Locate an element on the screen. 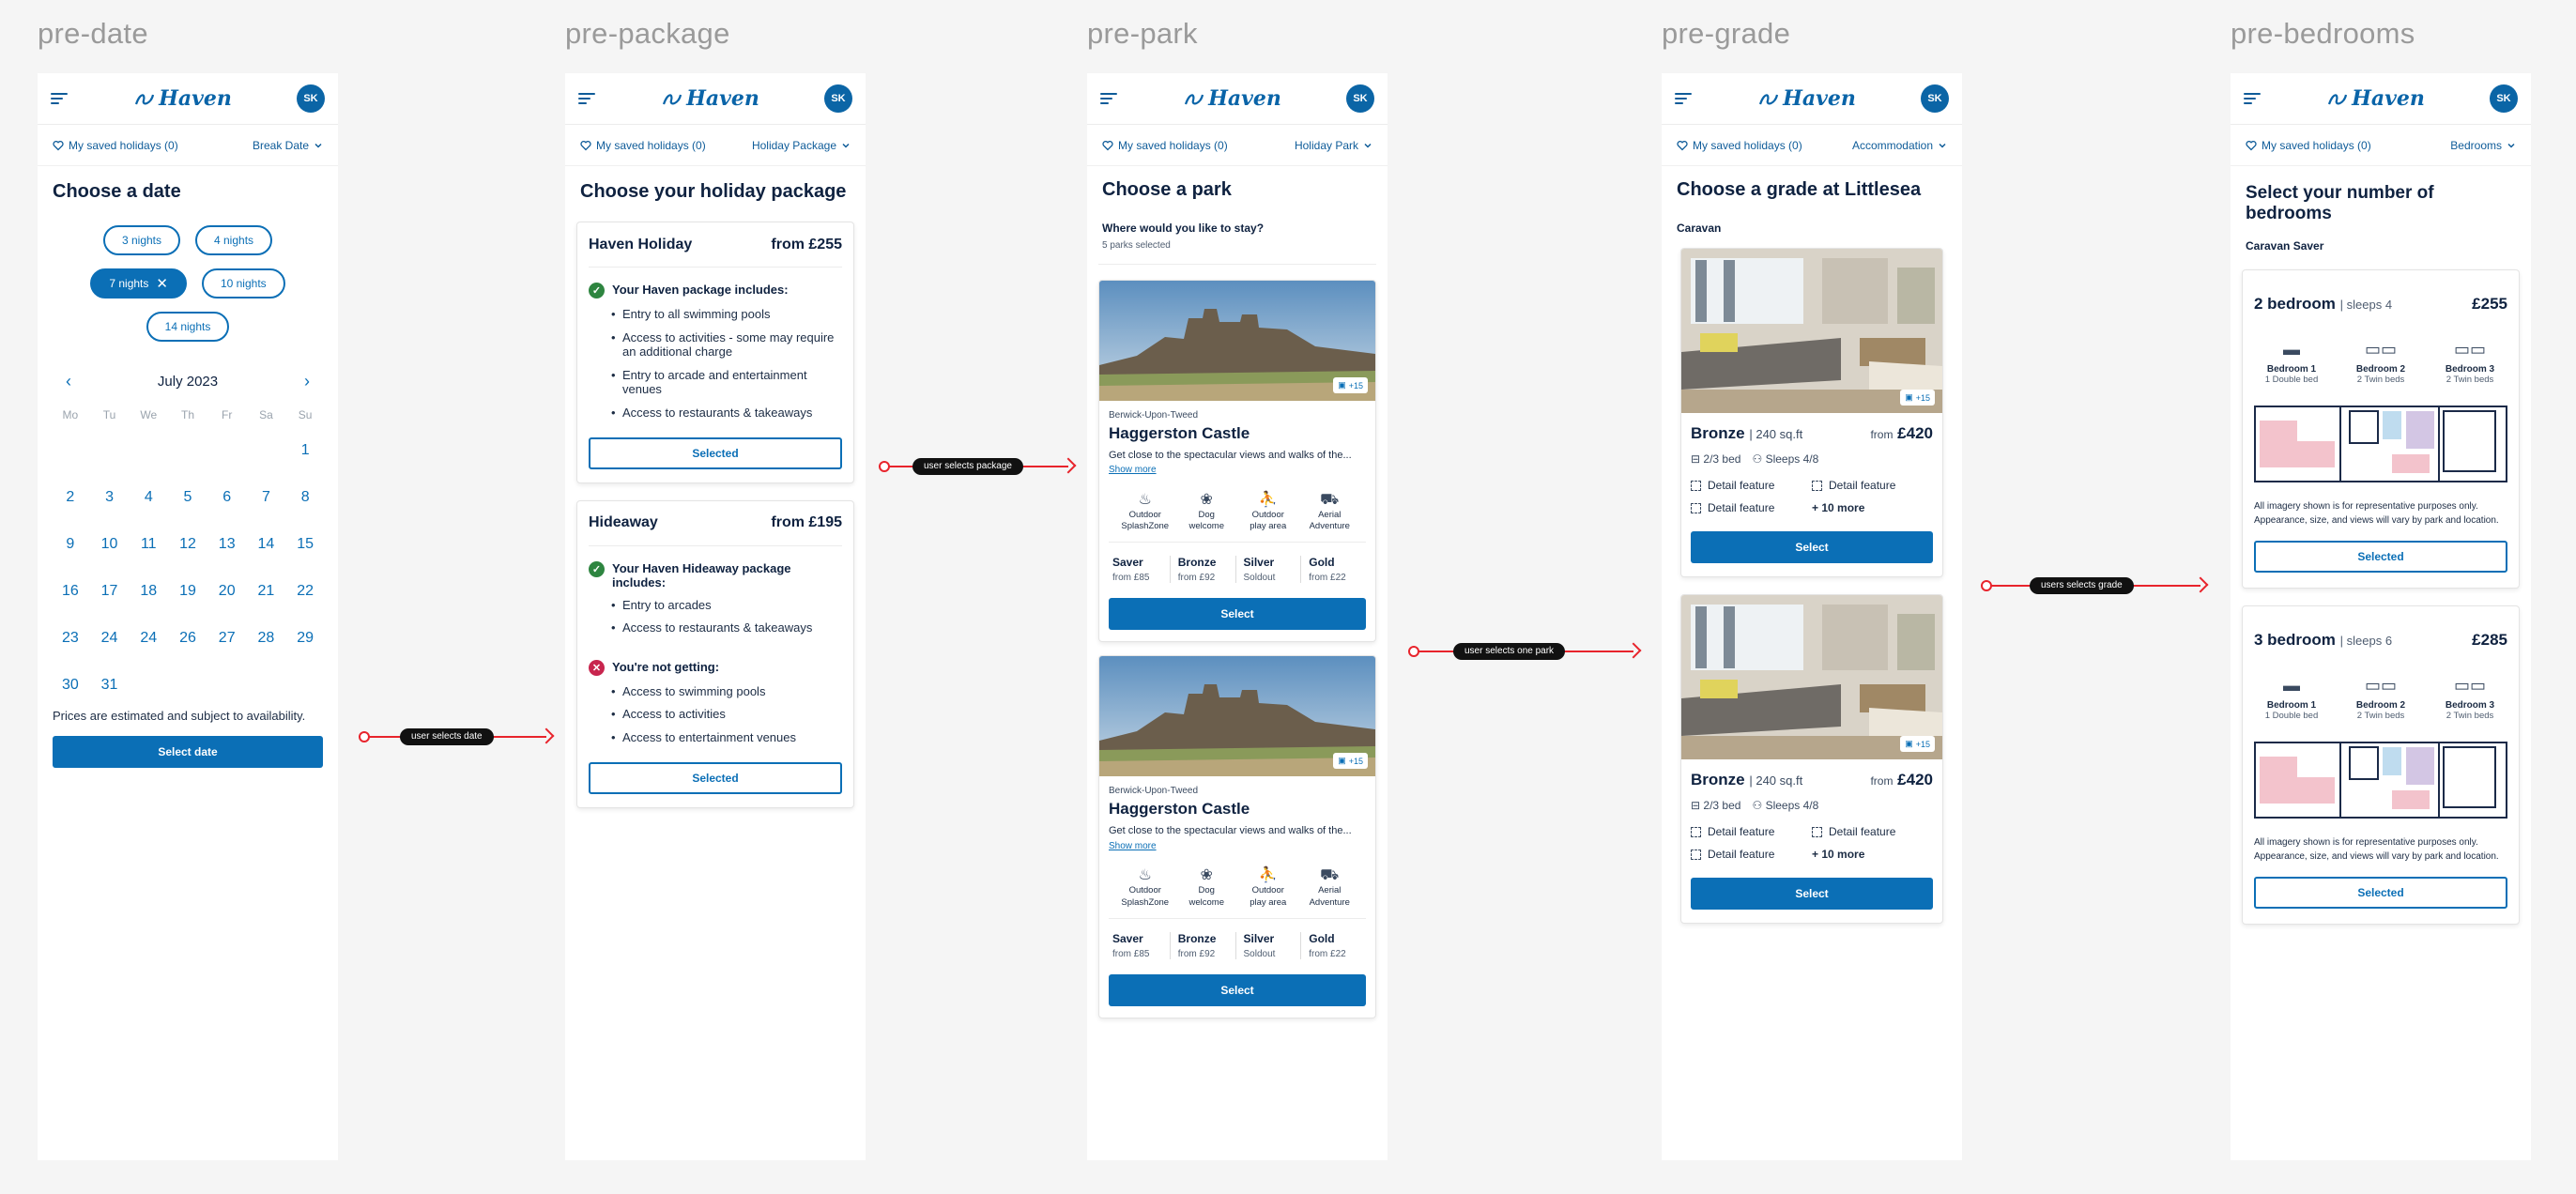 This screenshot has width=2576, height=1194. chip-10-nights: 10 nights is located at coordinates (243, 283).